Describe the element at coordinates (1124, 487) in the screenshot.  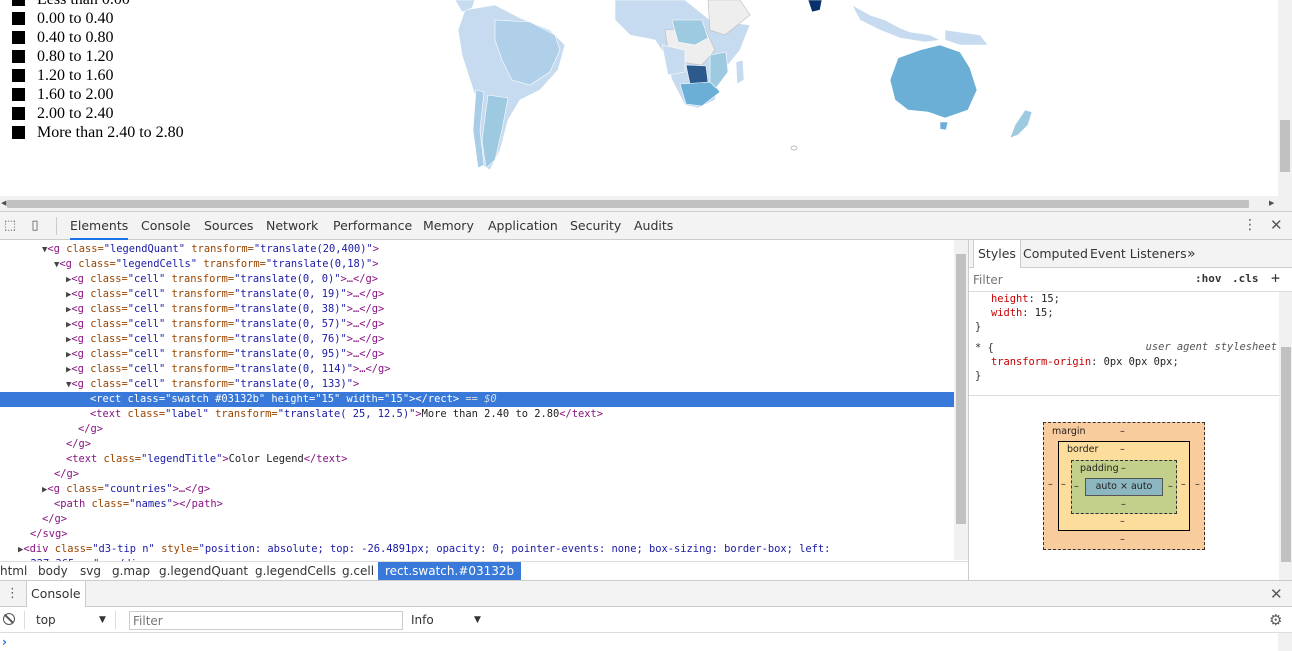
I see `box-model-content: auto × auto` at that location.